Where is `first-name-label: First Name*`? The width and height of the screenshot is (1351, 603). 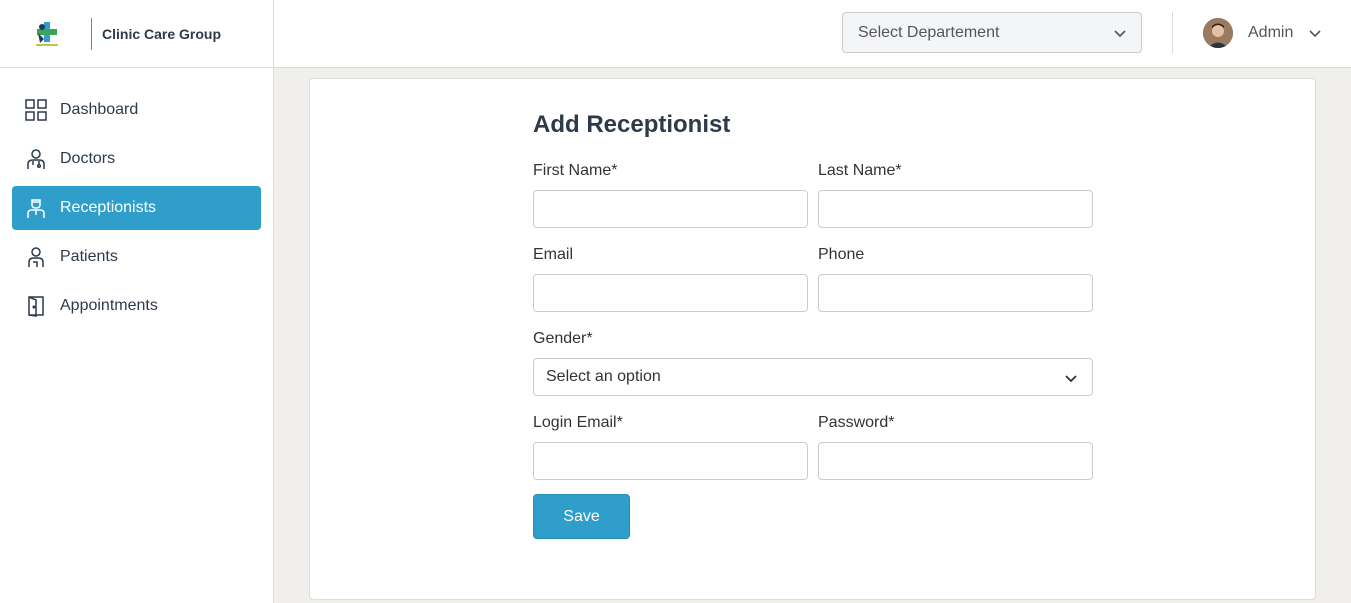 first-name-label: First Name* is located at coordinates (575, 170).